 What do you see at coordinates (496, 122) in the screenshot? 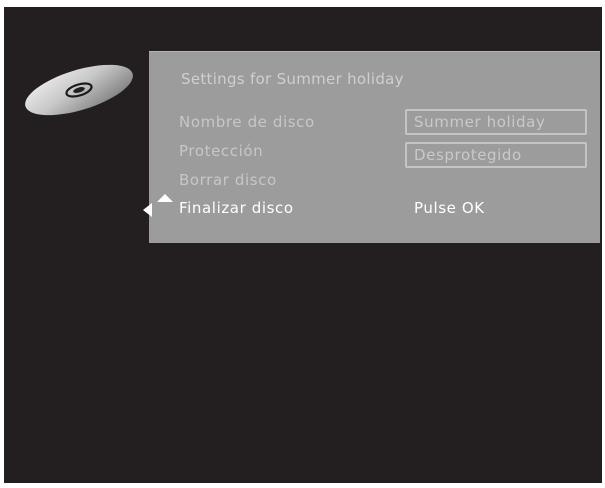
I see `disc-name-field: Summer holiday` at bounding box center [496, 122].